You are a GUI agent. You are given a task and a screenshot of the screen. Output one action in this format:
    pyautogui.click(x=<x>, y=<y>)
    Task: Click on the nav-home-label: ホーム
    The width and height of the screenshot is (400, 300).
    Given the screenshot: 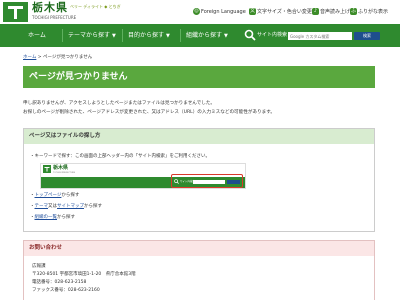 What is the action you would take?
    pyautogui.click(x=37, y=35)
    